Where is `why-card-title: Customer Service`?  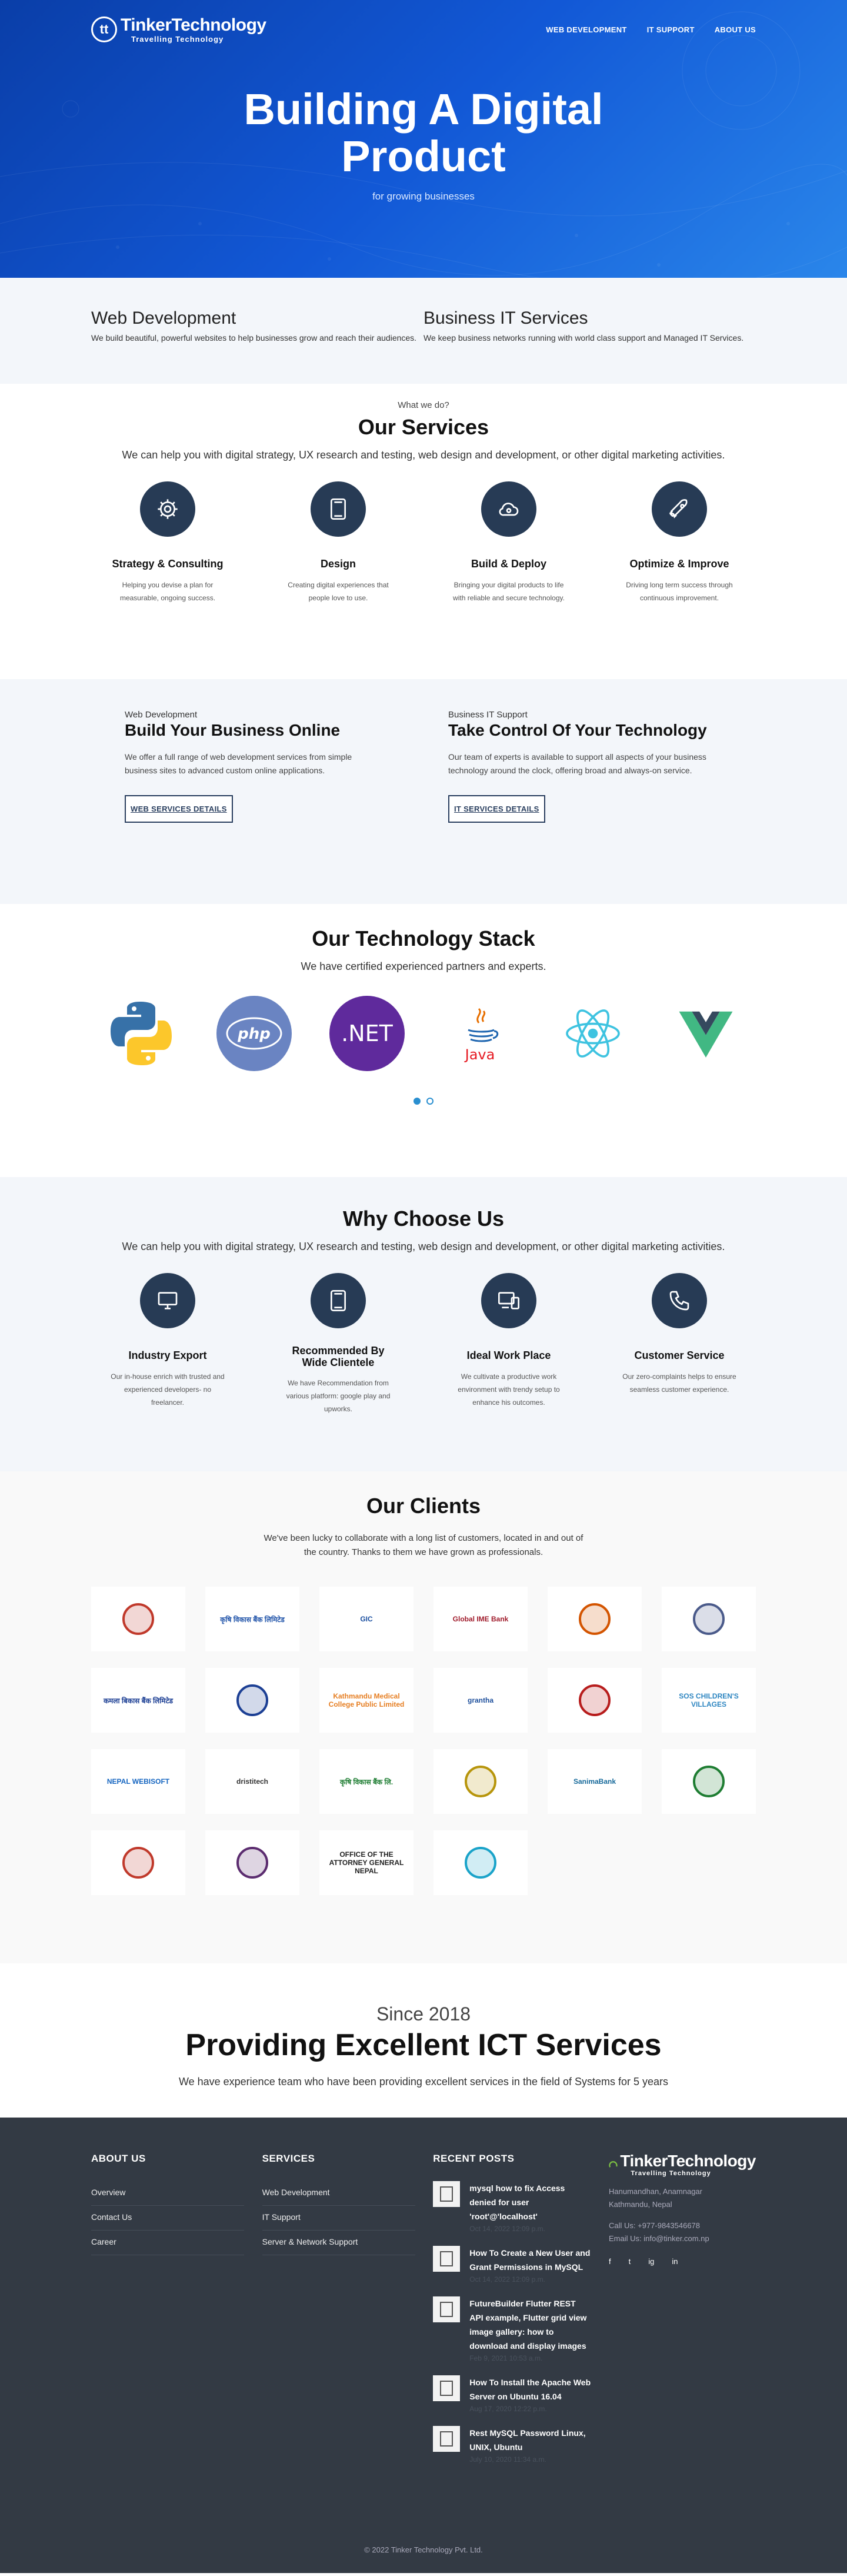 why-card-title: Customer Service is located at coordinates (679, 1355).